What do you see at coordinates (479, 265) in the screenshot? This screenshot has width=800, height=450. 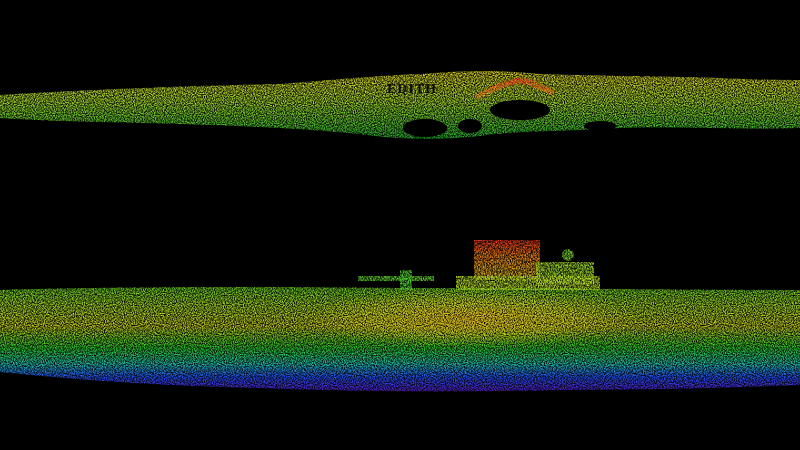 I see `wreck-structure` at bounding box center [479, 265].